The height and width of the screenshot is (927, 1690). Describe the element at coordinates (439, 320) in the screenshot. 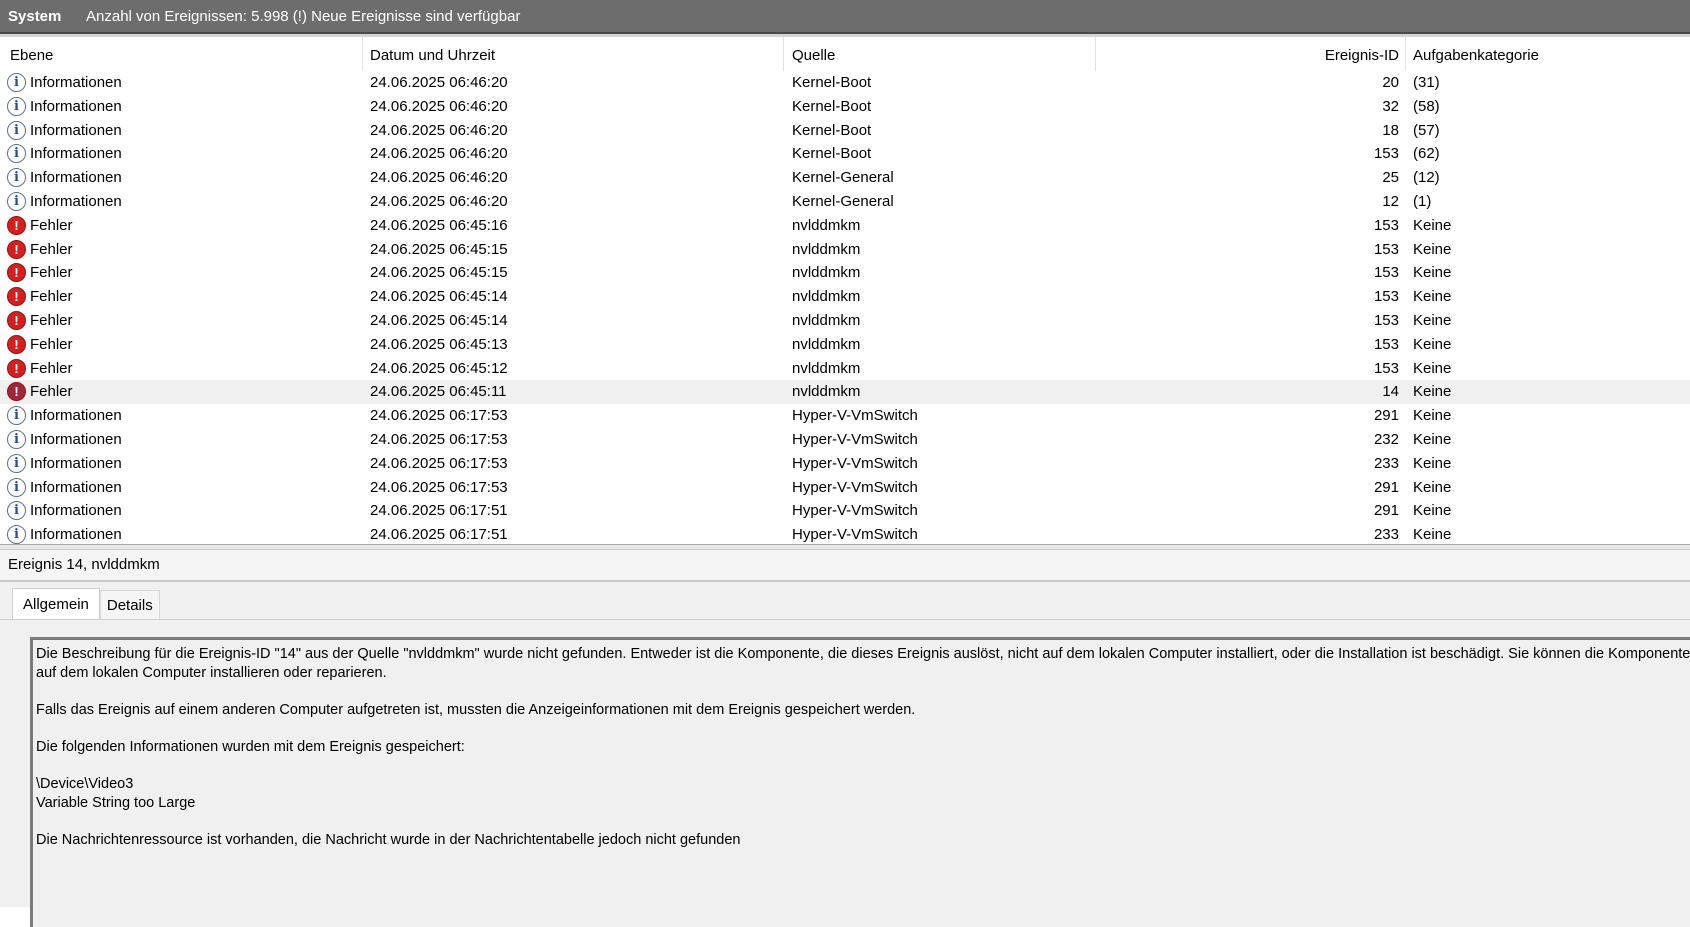

I see `cell-date: 24.06.2025 06:45:14` at that location.